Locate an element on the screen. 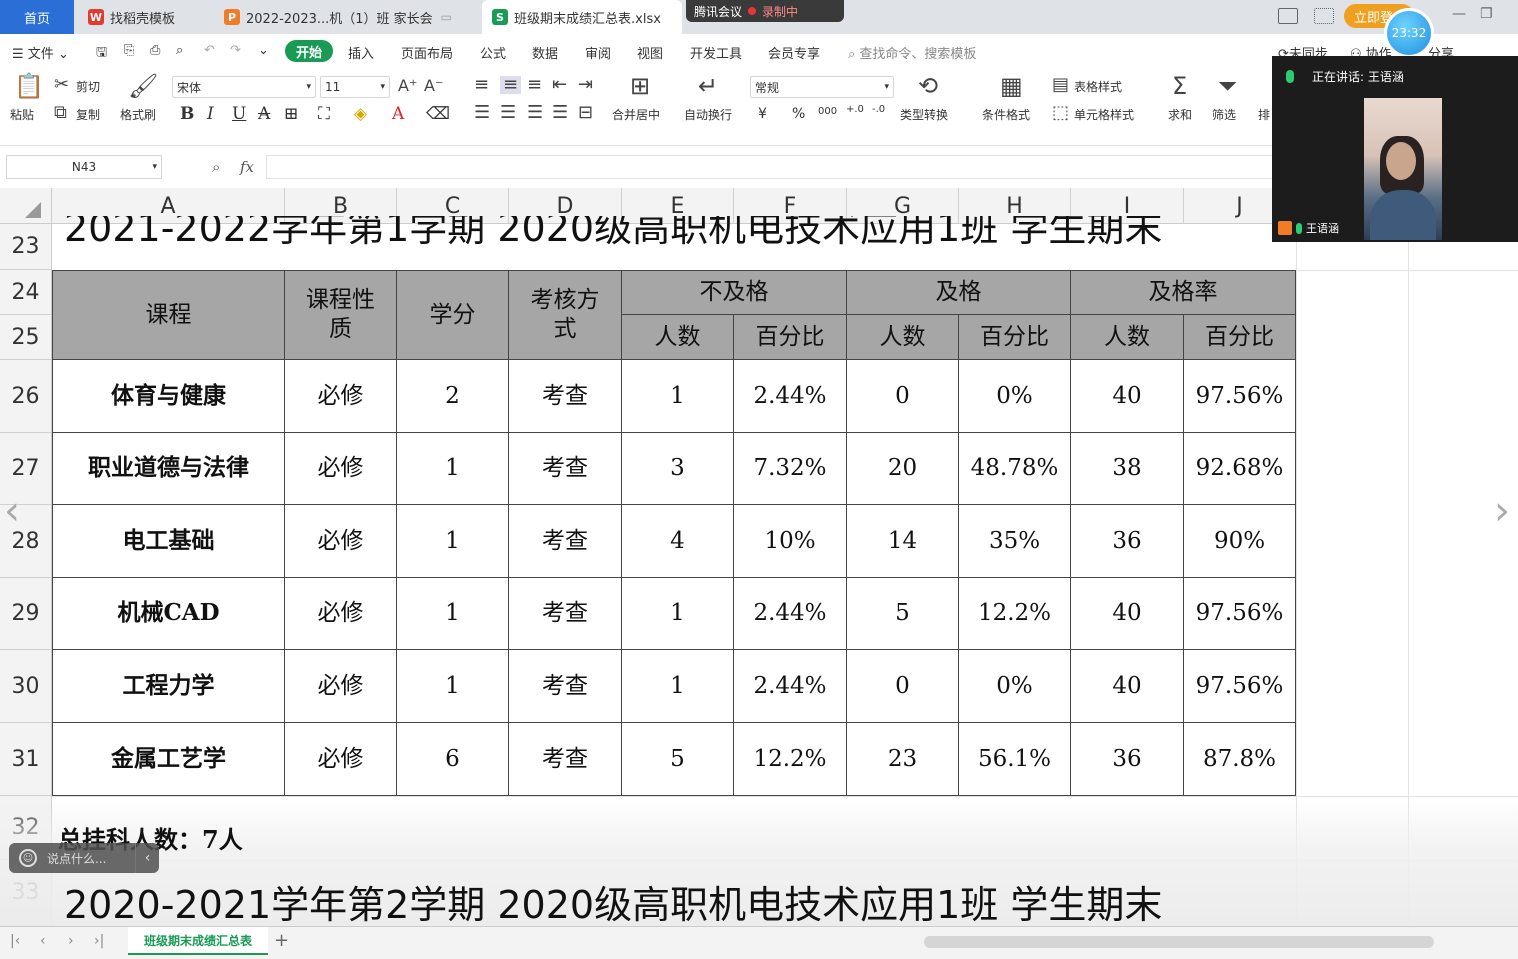 This screenshot has width=1518, height=959. next-sheet-icon: › is located at coordinates (71, 941).